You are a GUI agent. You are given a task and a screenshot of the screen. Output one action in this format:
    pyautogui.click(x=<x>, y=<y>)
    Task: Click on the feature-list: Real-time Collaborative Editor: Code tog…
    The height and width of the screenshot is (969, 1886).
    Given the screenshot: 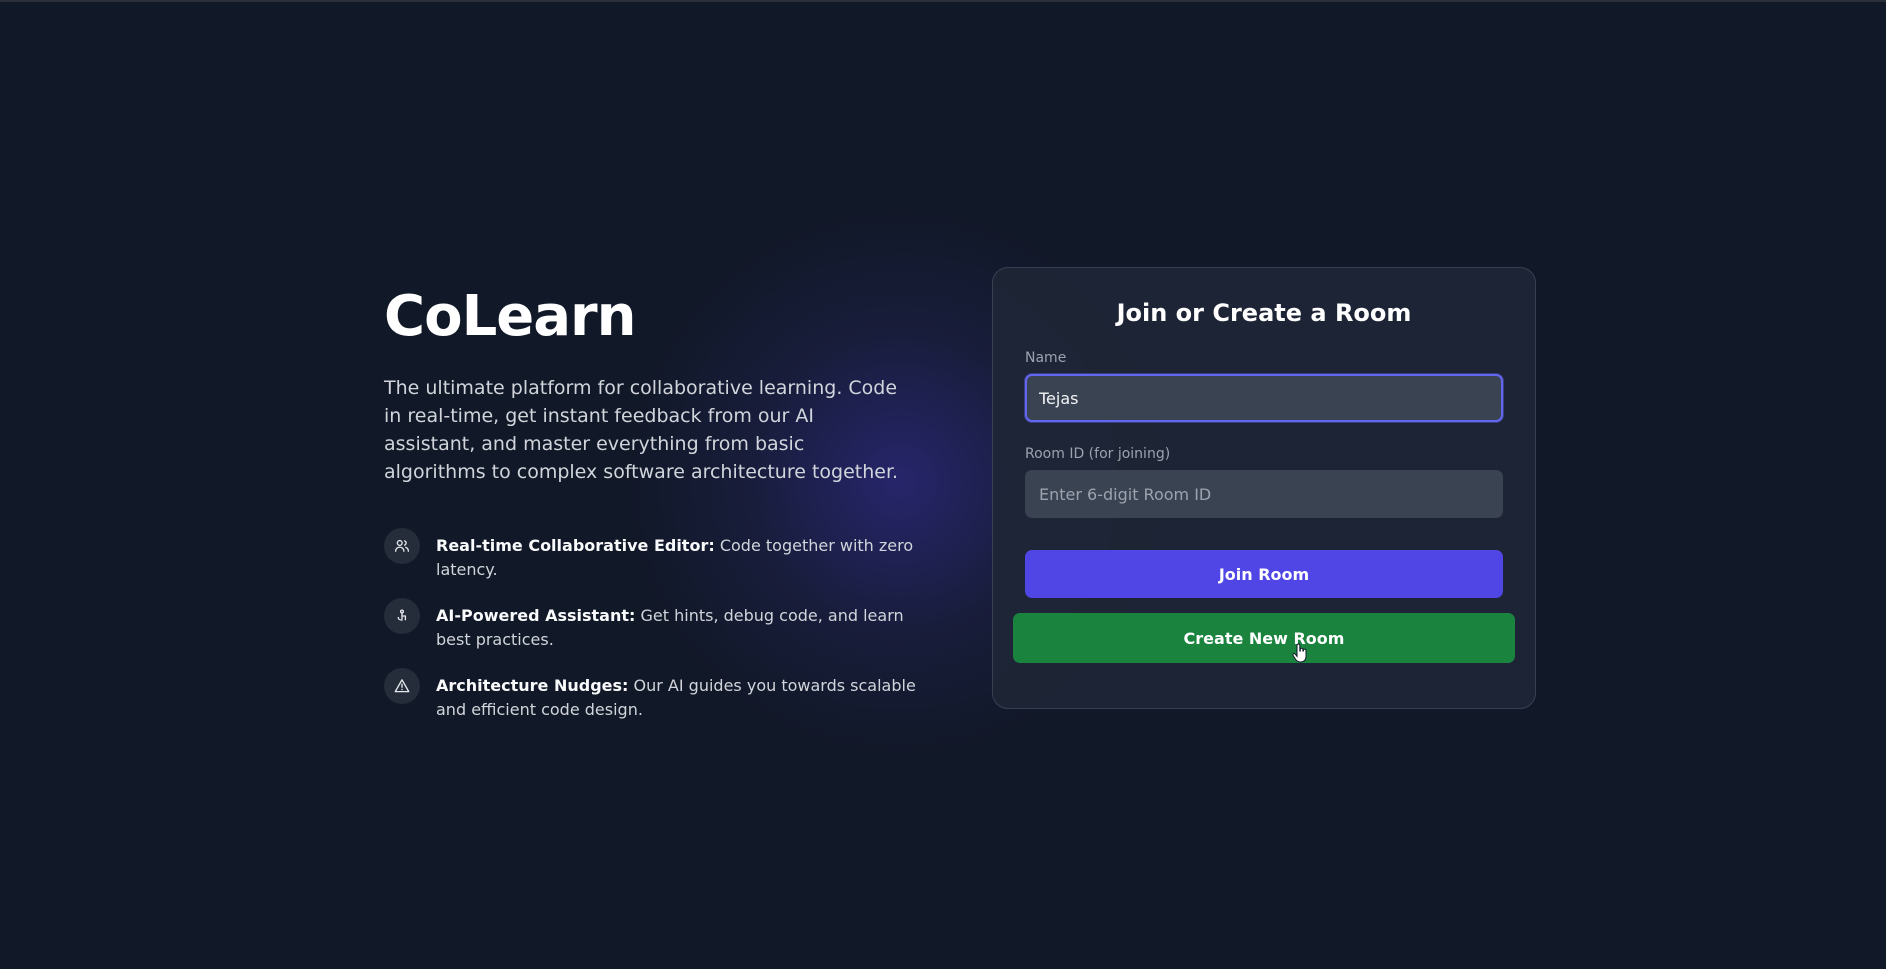 What is the action you would take?
    pyautogui.click(x=654, y=625)
    